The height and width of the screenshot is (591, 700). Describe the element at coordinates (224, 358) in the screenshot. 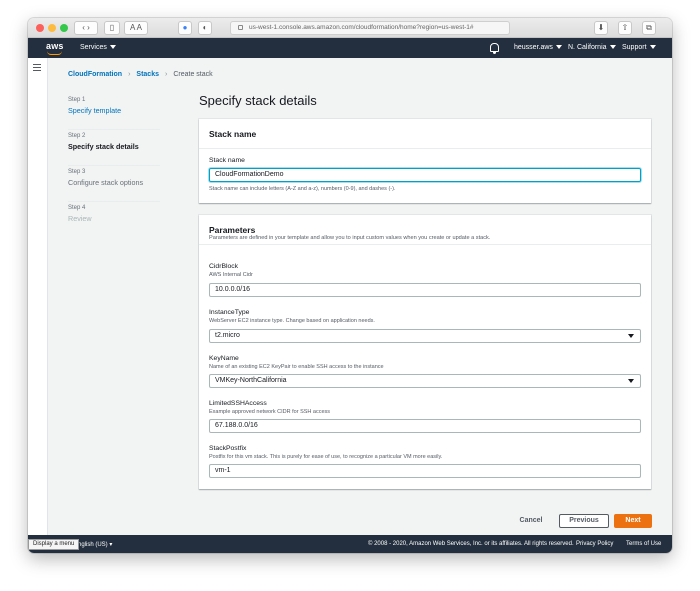

I see `keyname-label: KeyName` at that location.